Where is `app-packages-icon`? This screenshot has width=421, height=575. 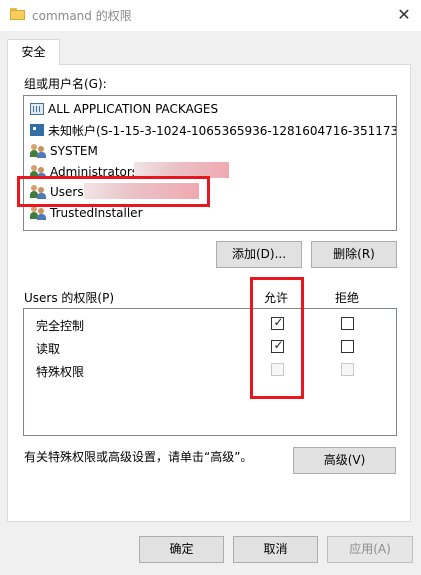
app-packages-icon is located at coordinates (37, 109).